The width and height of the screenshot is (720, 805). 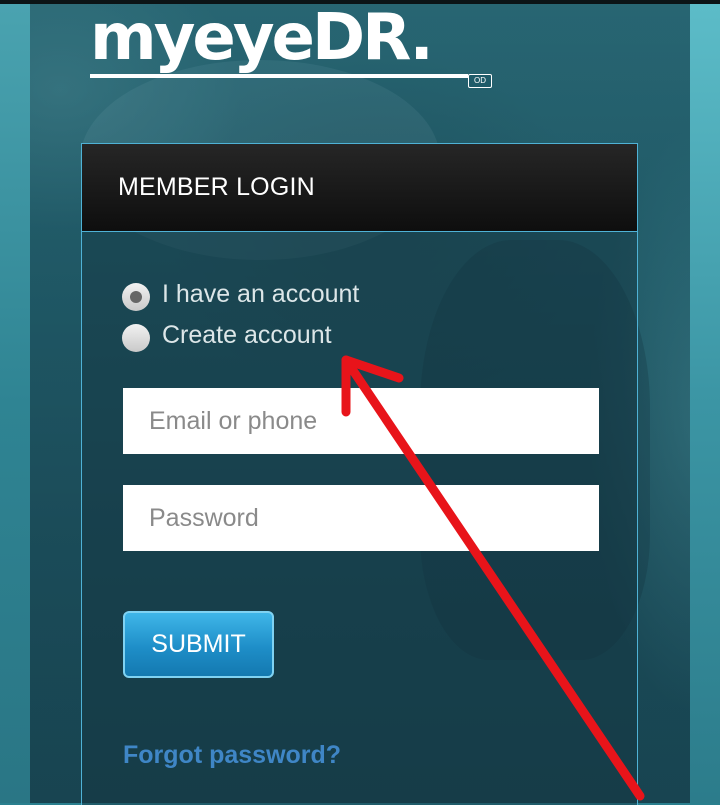 I want to click on logo-text: myeyeDR., so click(x=262, y=38).